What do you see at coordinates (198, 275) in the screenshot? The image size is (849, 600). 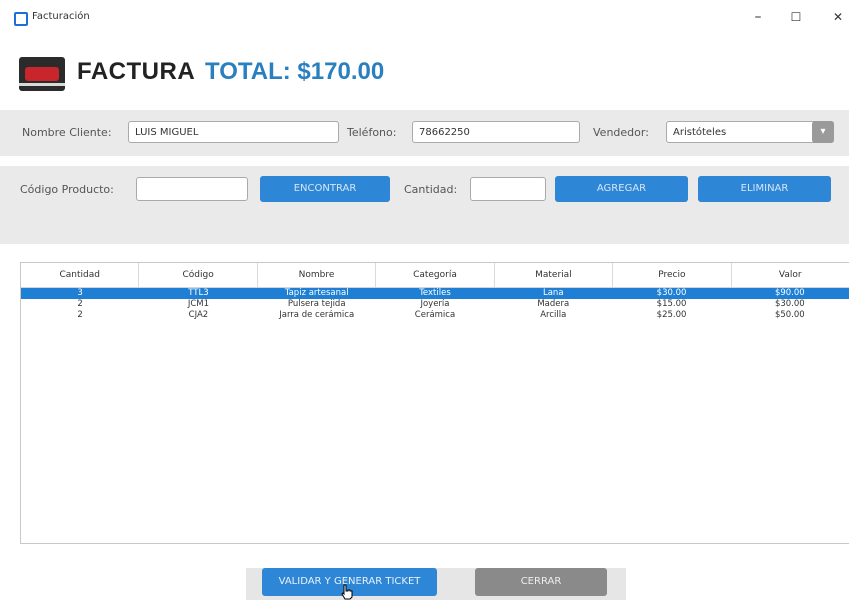 I see `column-header-code: Código` at bounding box center [198, 275].